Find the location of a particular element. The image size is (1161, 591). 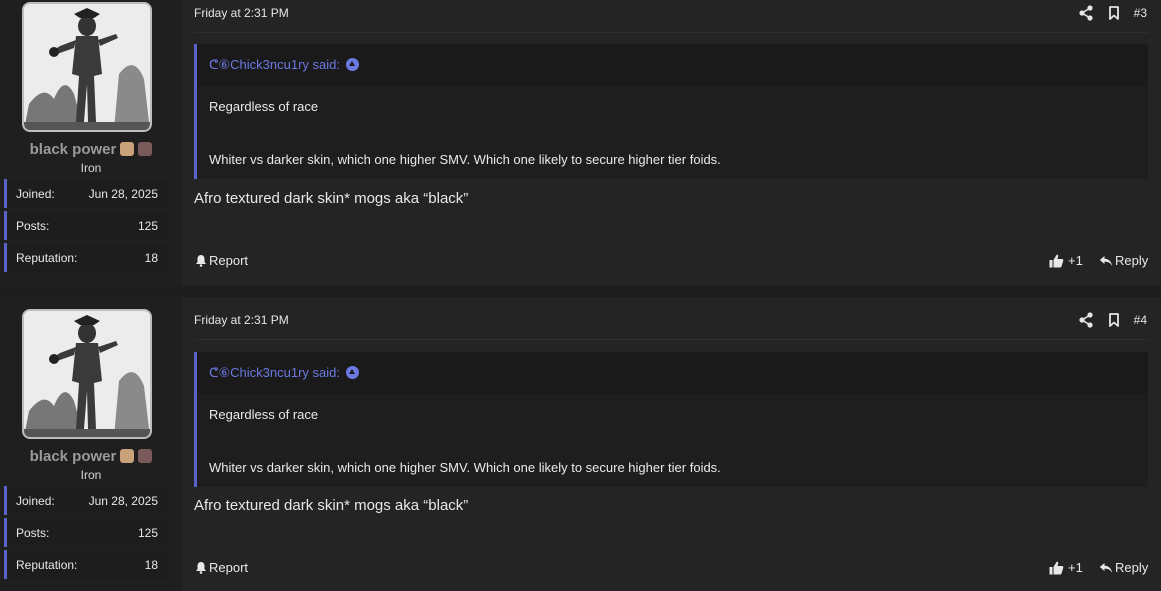

post-tools: #3 is located at coordinates (1112, 13).